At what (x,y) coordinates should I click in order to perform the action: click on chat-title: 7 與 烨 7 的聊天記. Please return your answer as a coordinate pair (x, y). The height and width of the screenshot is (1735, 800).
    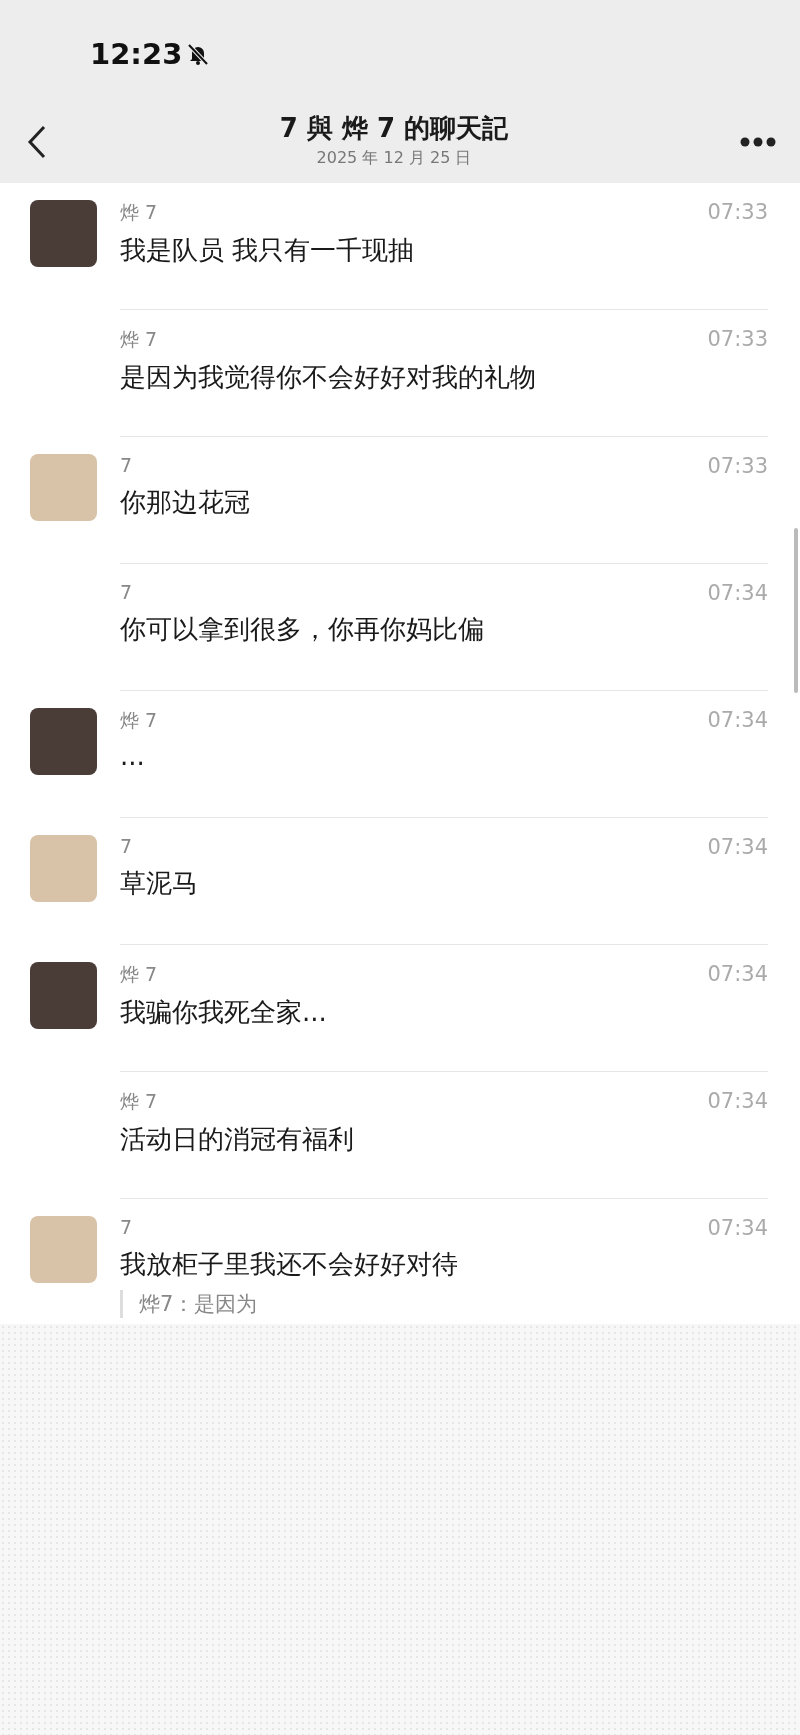
    Looking at the image, I should click on (394, 128).